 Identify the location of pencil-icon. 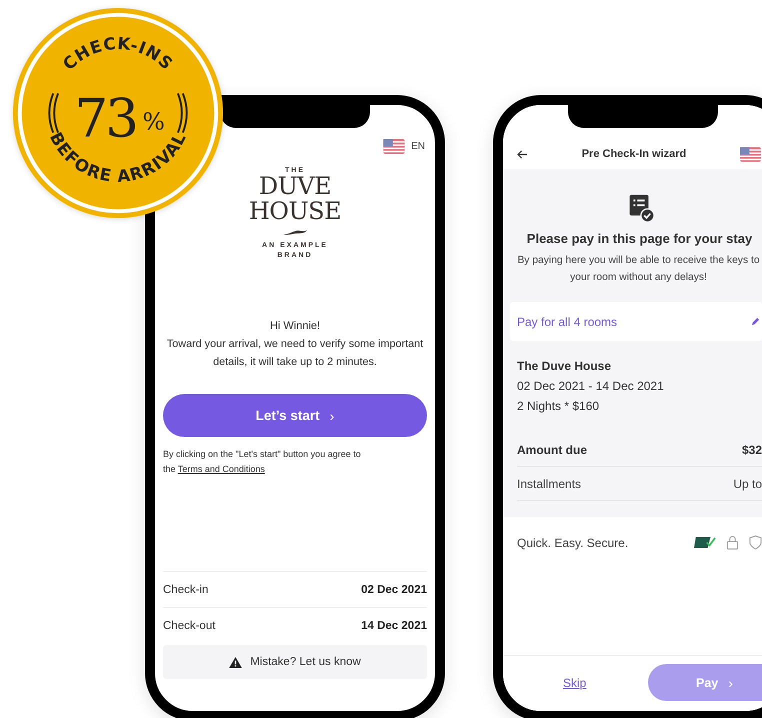
(755, 321).